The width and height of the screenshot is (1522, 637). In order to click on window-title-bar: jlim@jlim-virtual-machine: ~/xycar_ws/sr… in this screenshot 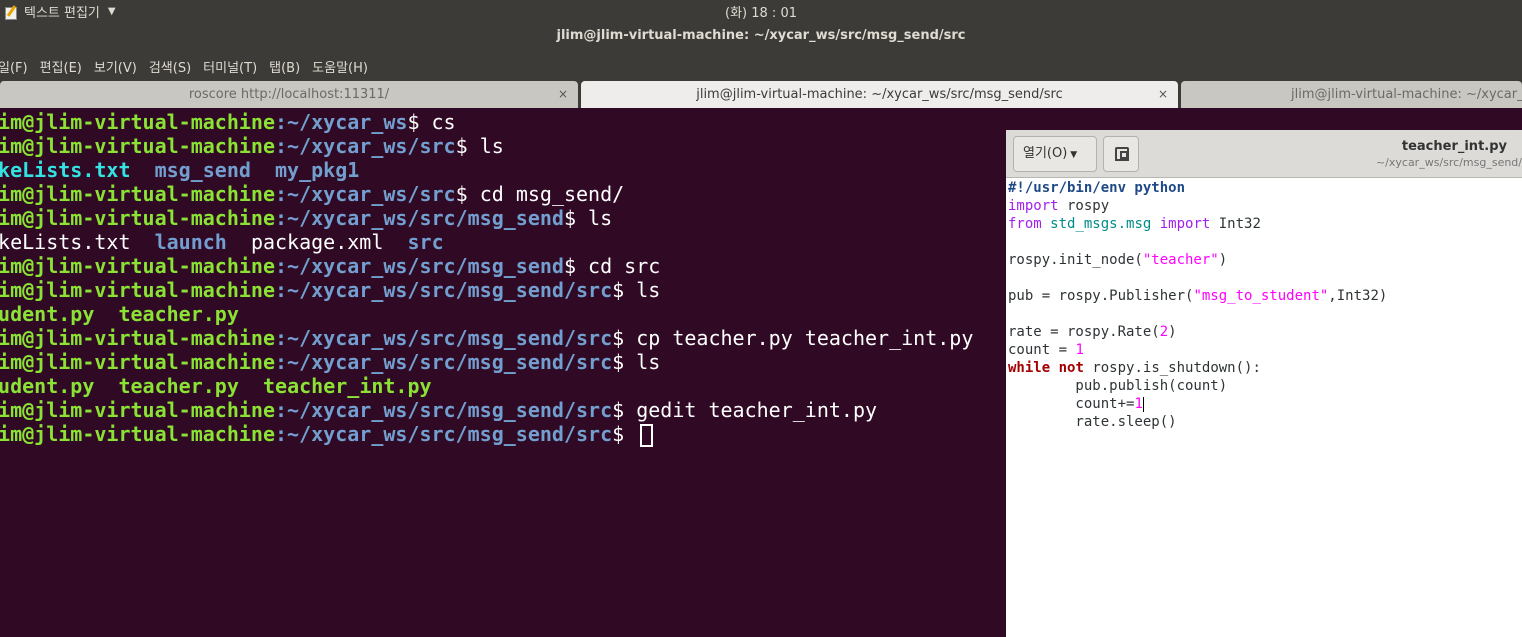, I will do `click(761, 36)`.